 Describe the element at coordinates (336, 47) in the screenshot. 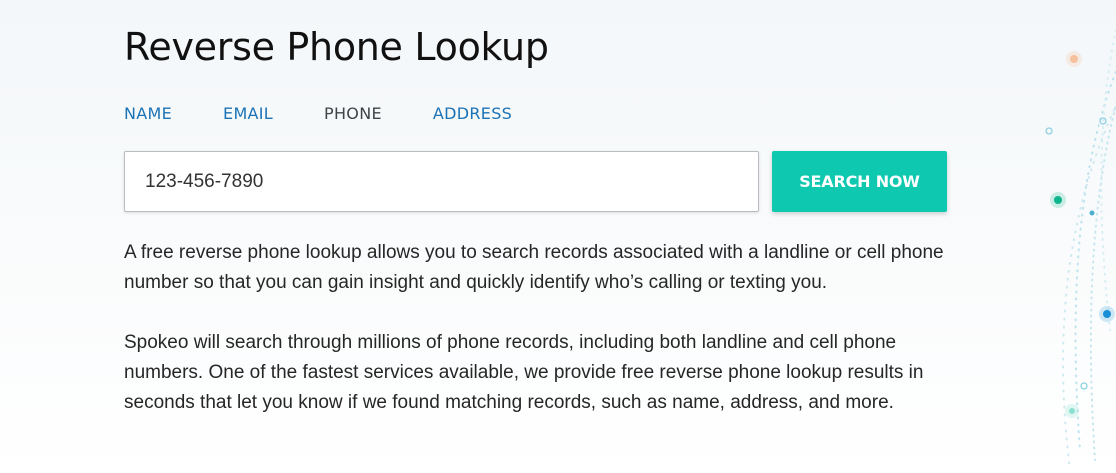

I see `page-title: Reverse Phone Lookup` at that location.